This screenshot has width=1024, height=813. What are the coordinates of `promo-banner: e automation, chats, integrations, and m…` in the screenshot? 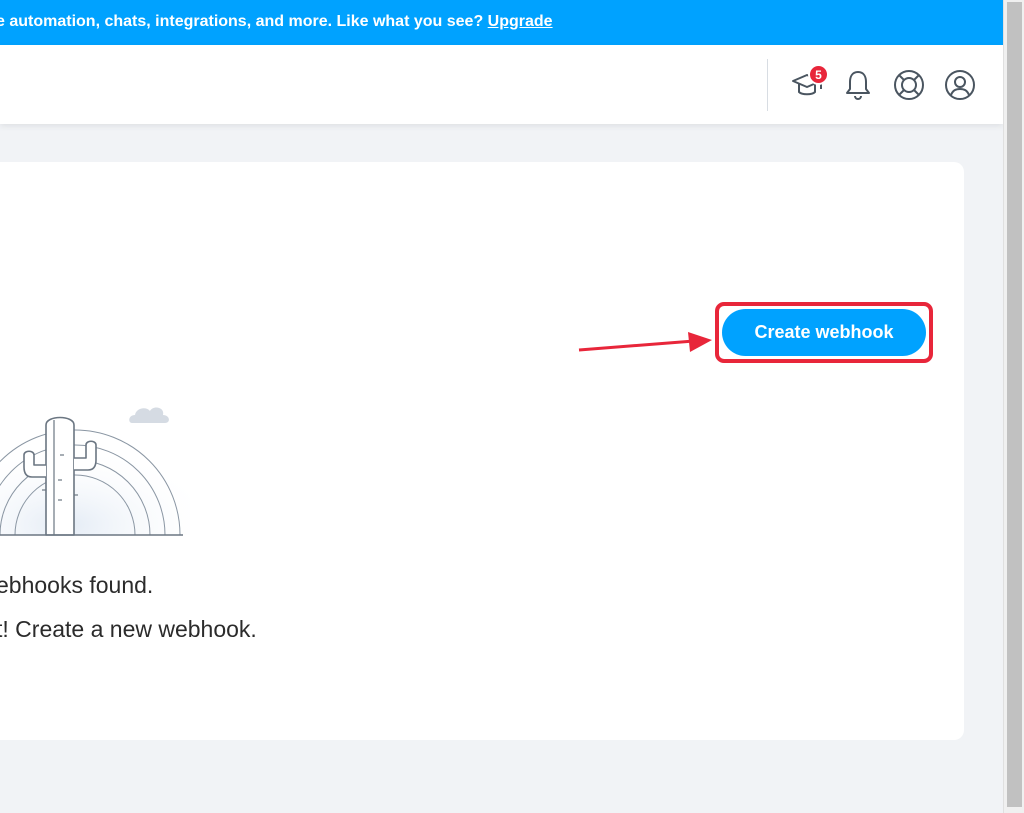 It's located at (501, 22).